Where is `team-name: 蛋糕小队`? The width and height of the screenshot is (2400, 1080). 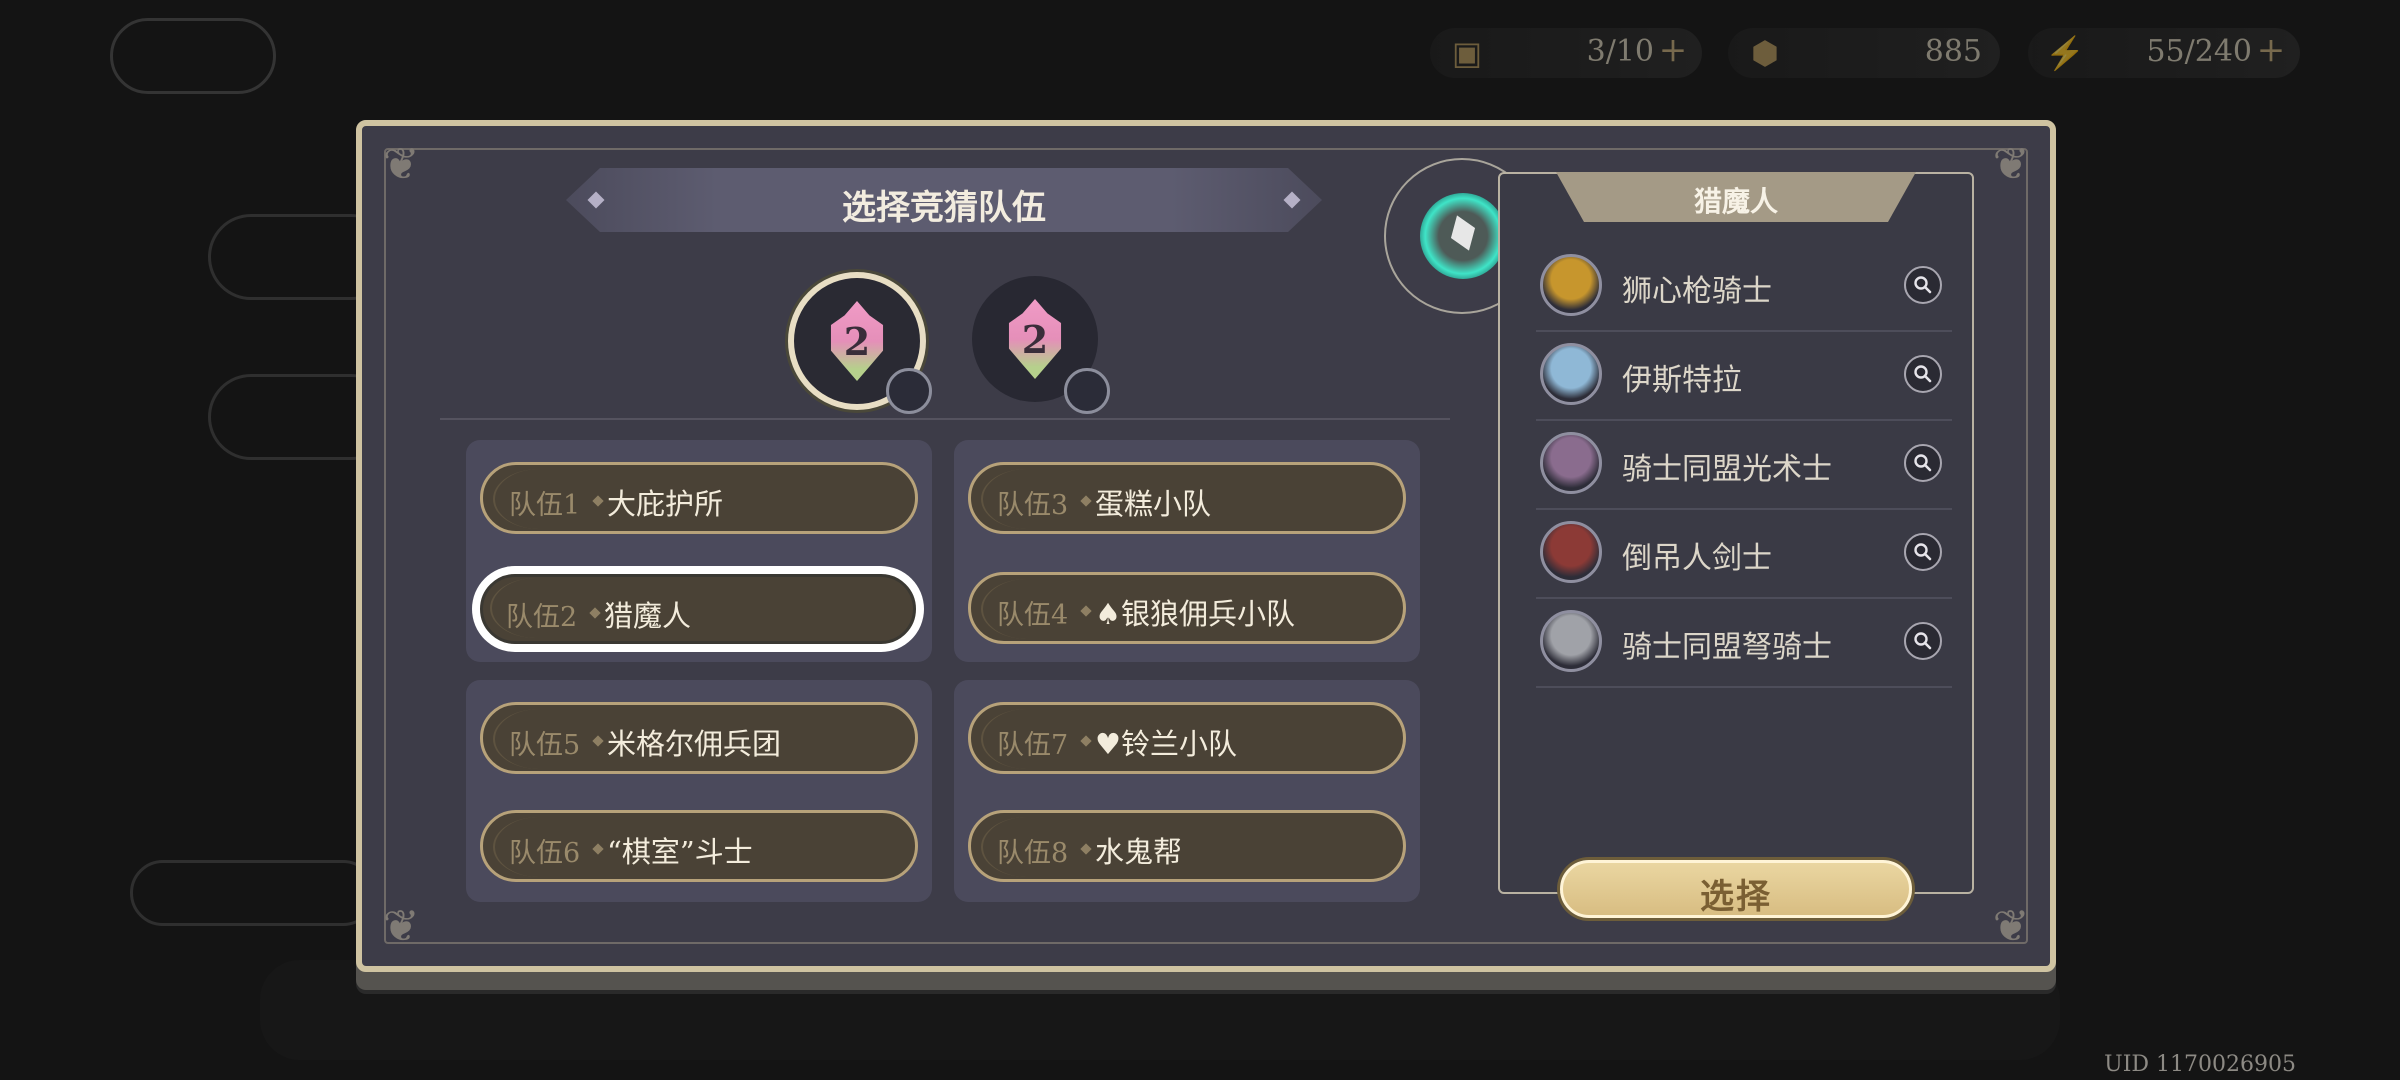
team-name: 蛋糕小队 is located at coordinates (1153, 504).